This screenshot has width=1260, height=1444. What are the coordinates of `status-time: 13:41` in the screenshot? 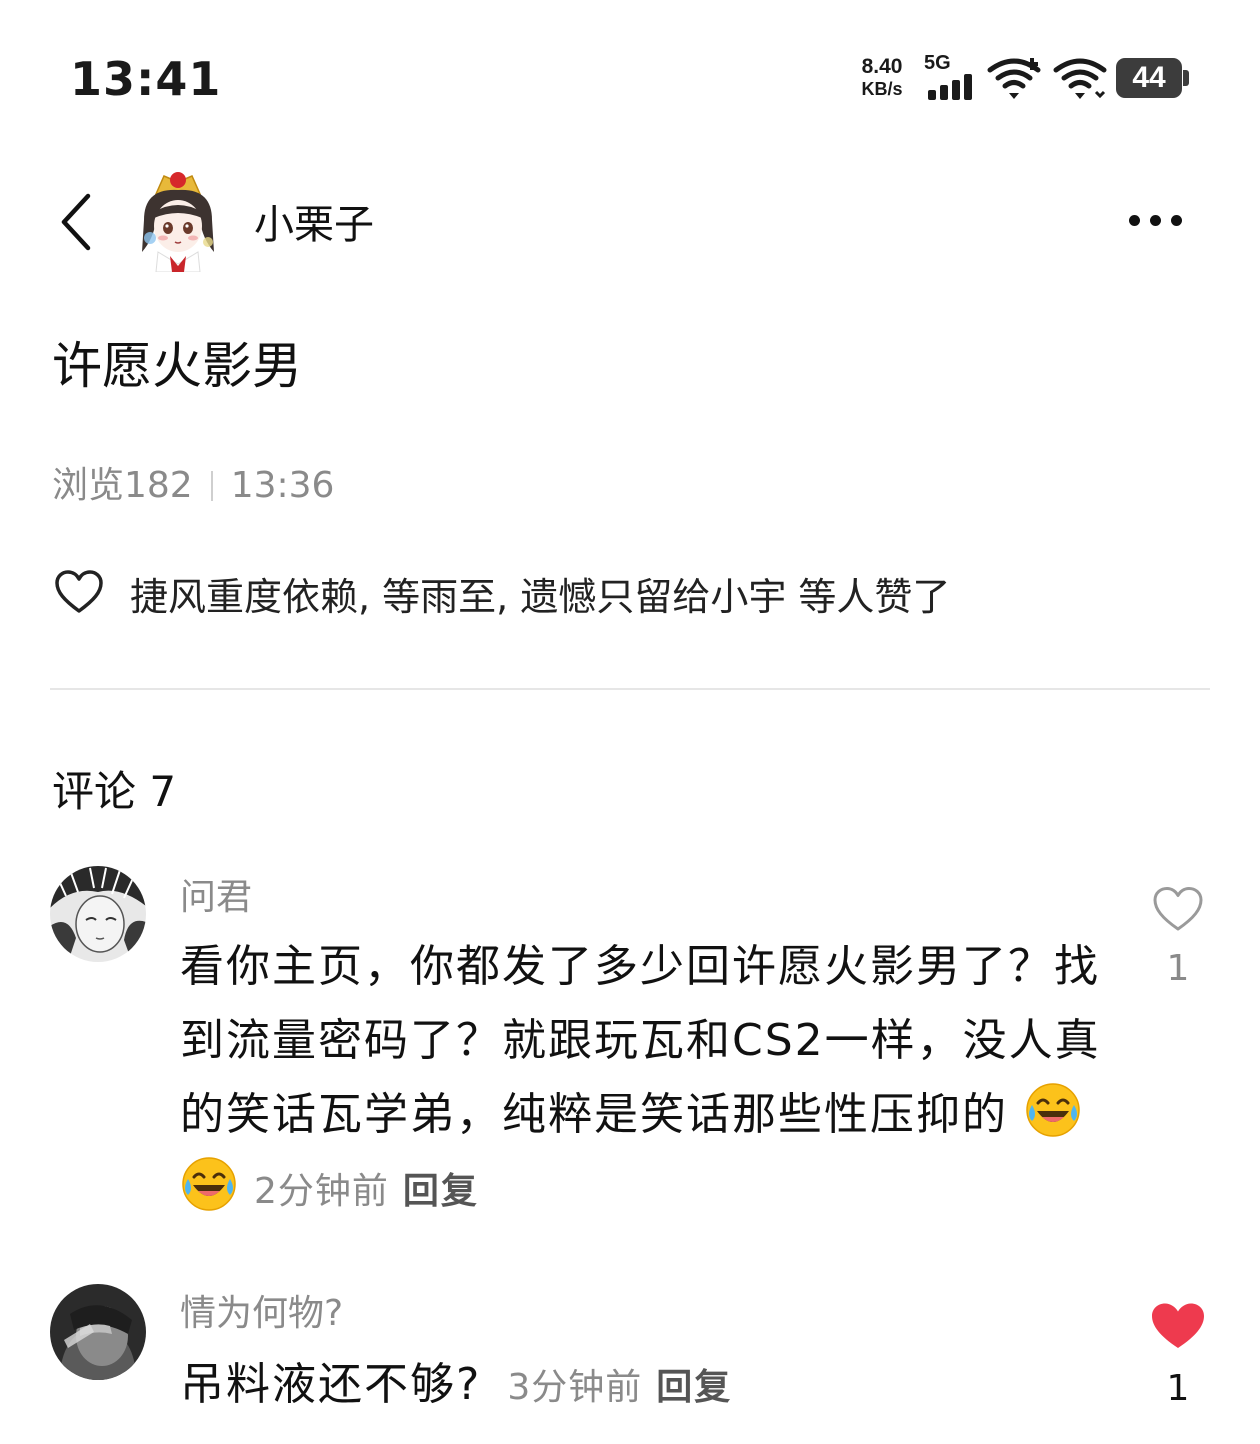 It's located at (146, 79).